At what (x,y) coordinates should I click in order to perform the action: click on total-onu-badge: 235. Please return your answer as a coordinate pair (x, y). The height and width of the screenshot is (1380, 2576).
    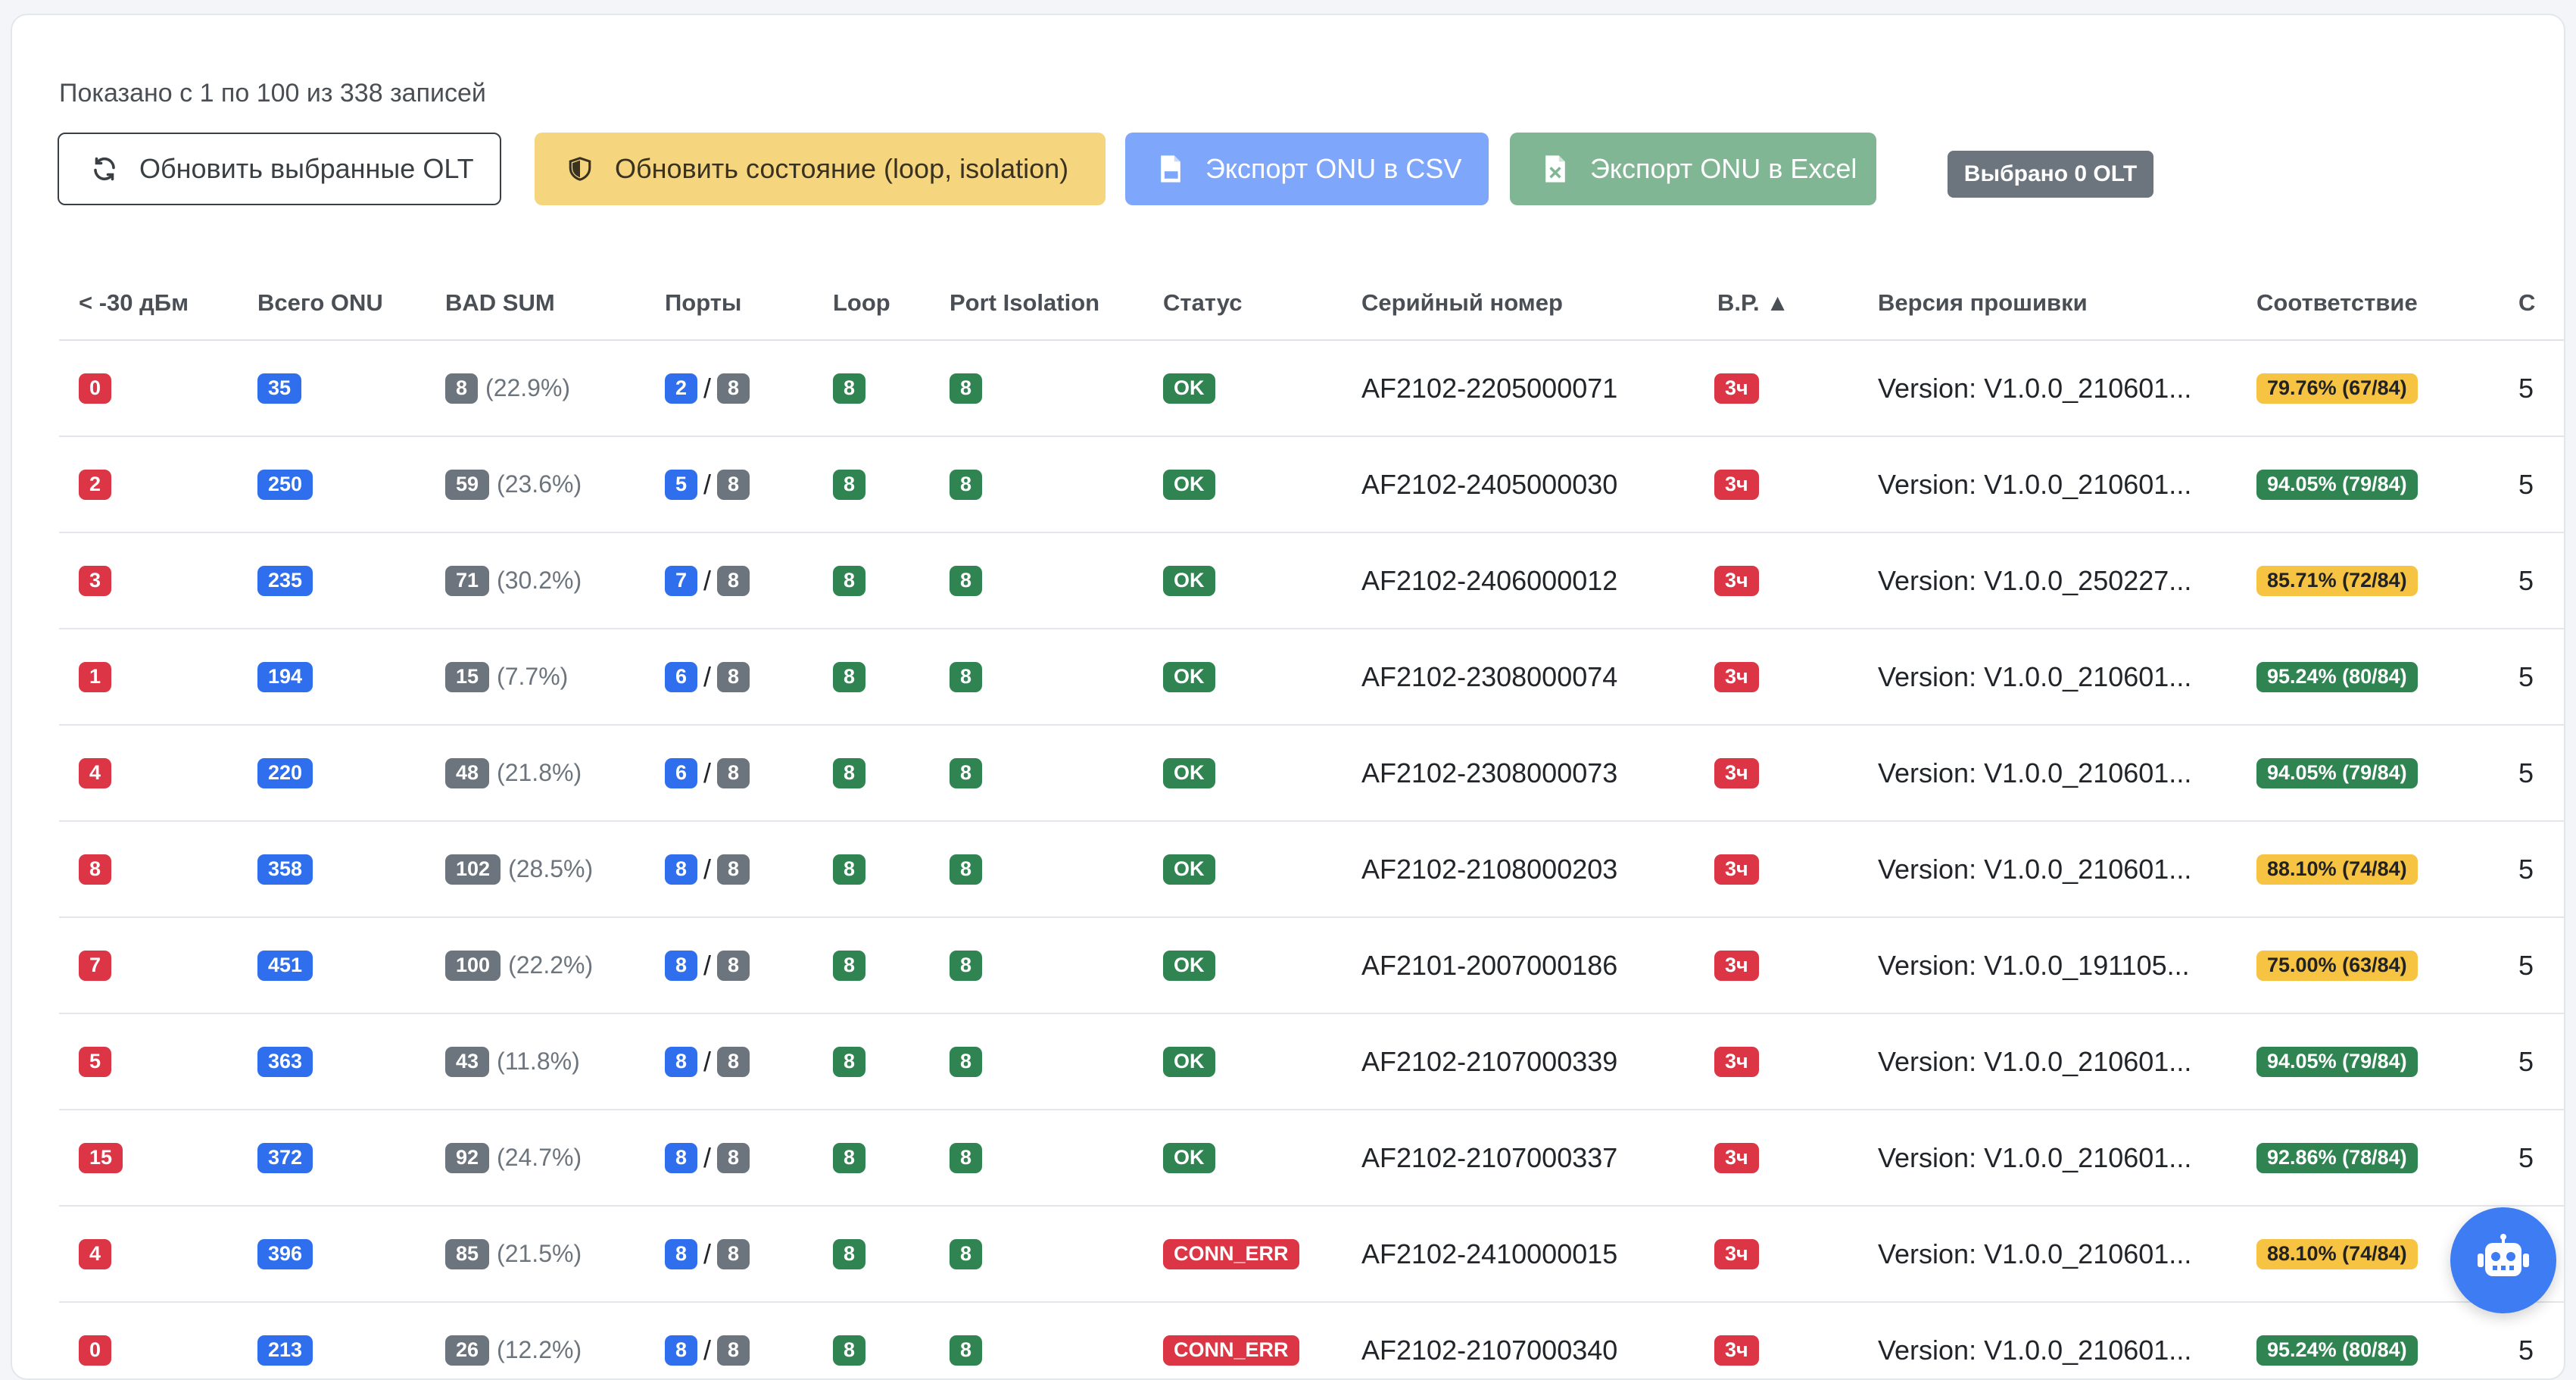
    Looking at the image, I should click on (285, 580).